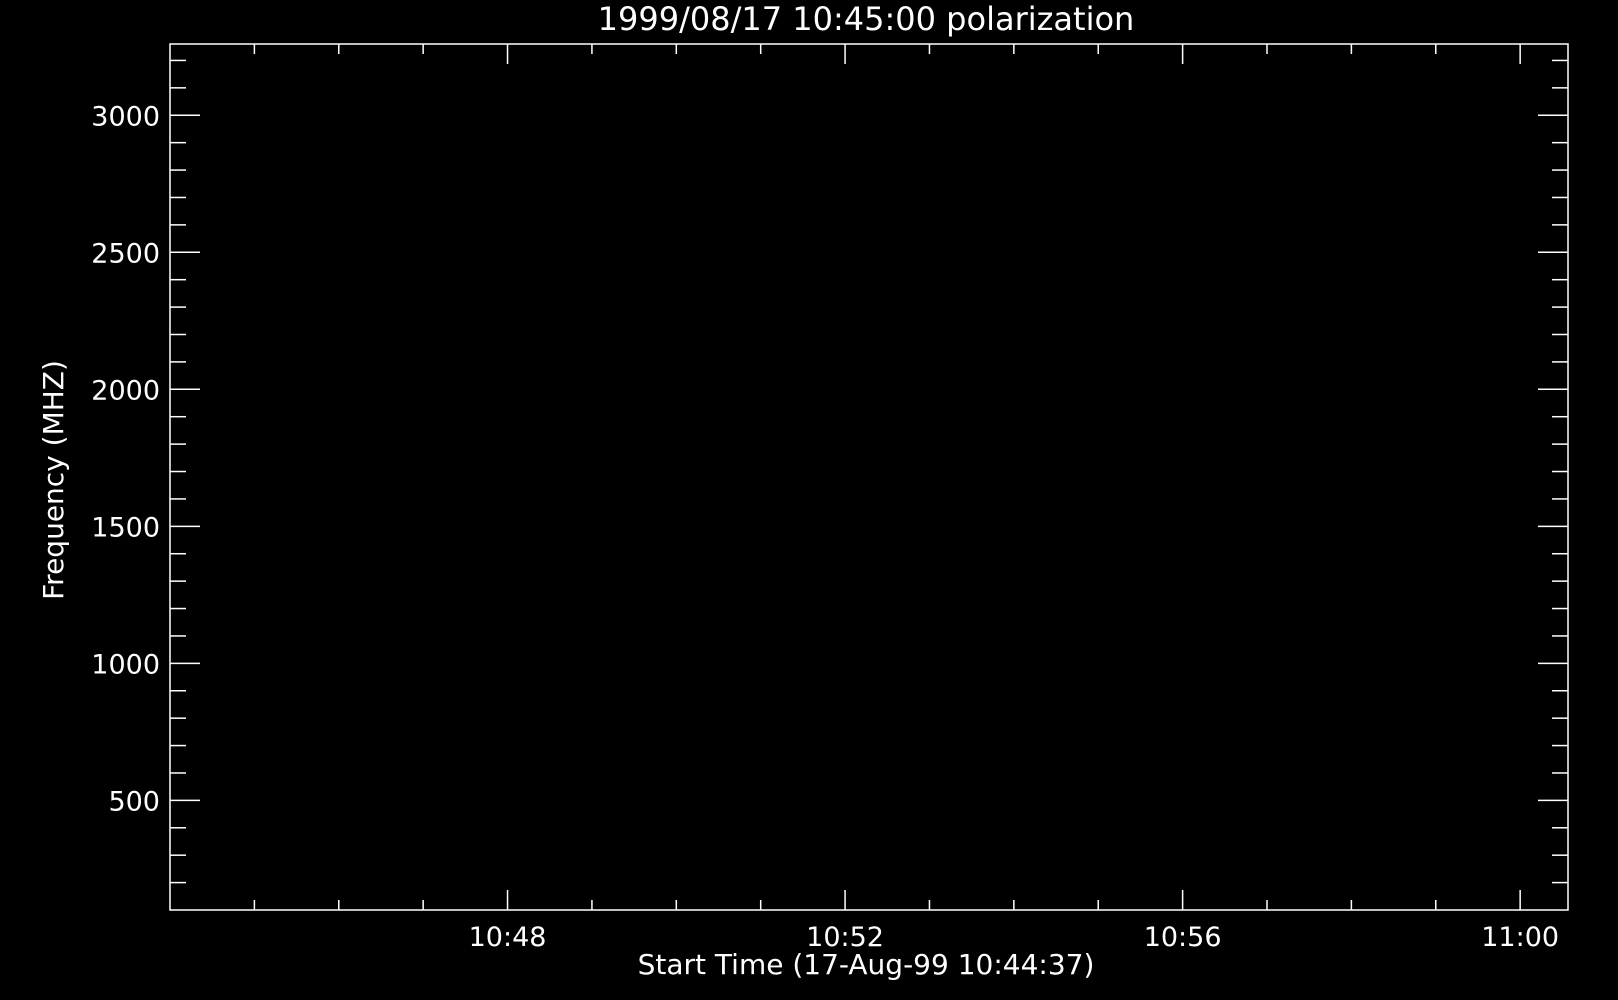  What do you see at coordinates (508, 937) in the screenshot?
I see `x-tick-label: 10:48` at bounding box center [508, 937].